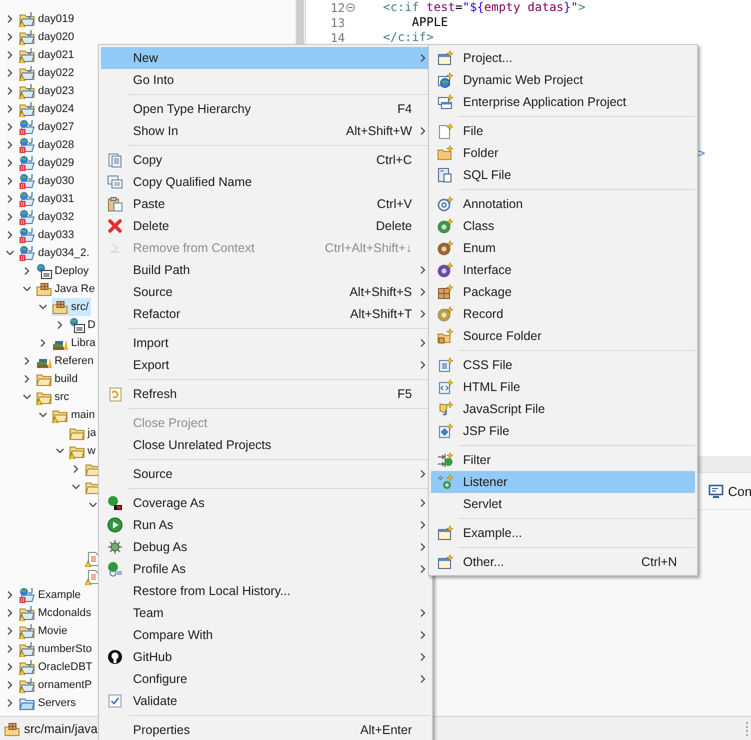  I want to click on menu-item: HTML File, so click(563, 387).